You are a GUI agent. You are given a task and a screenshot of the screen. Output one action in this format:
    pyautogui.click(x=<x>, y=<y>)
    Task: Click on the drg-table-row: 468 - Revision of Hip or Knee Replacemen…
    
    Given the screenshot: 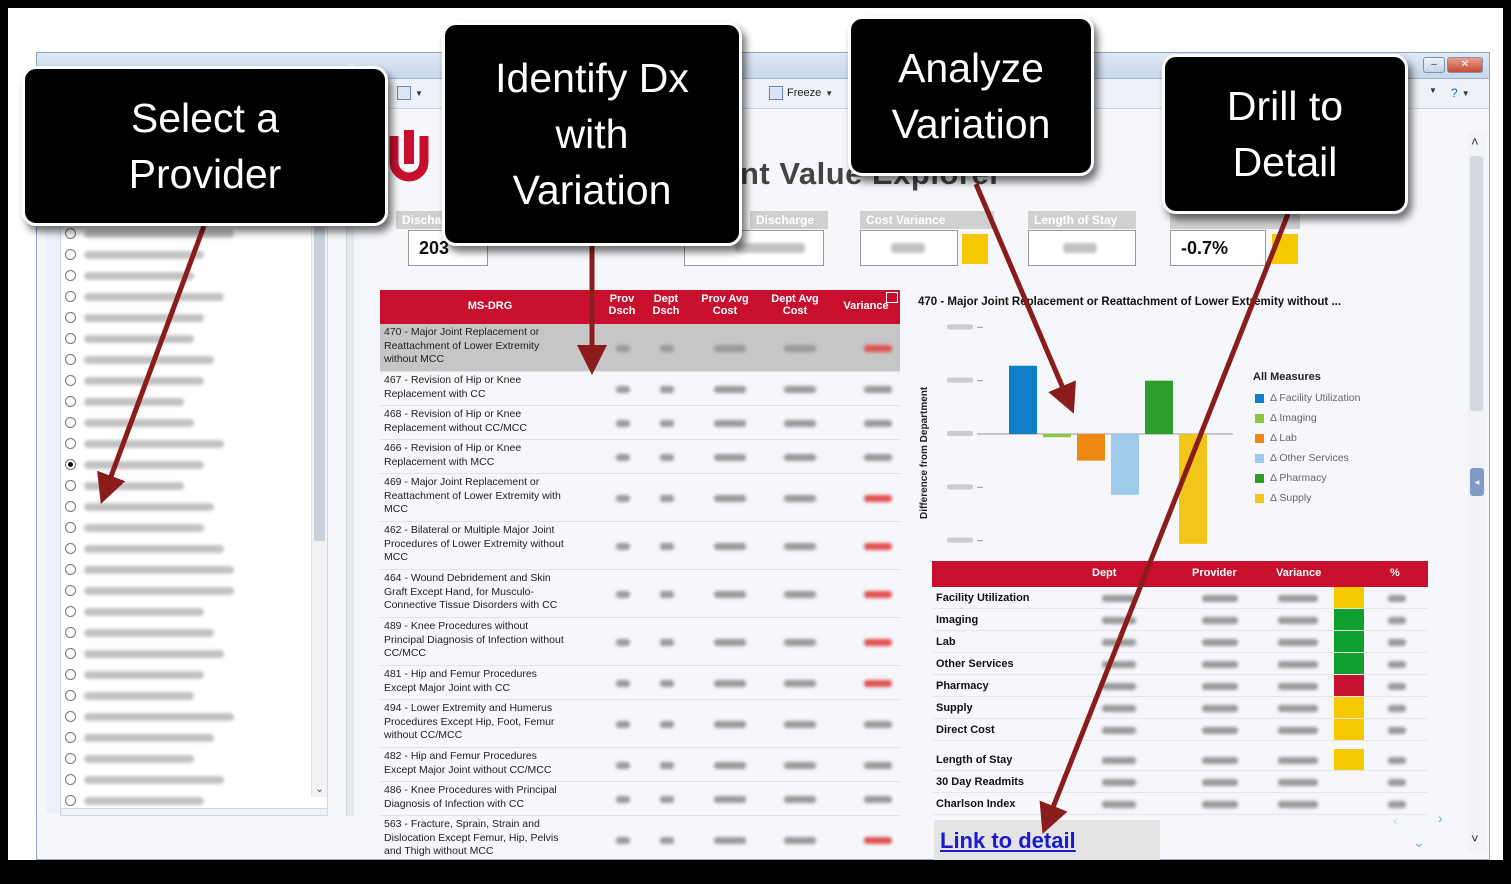 What is the action you would take?
    pyautogui.click(x=640, y=423)
    